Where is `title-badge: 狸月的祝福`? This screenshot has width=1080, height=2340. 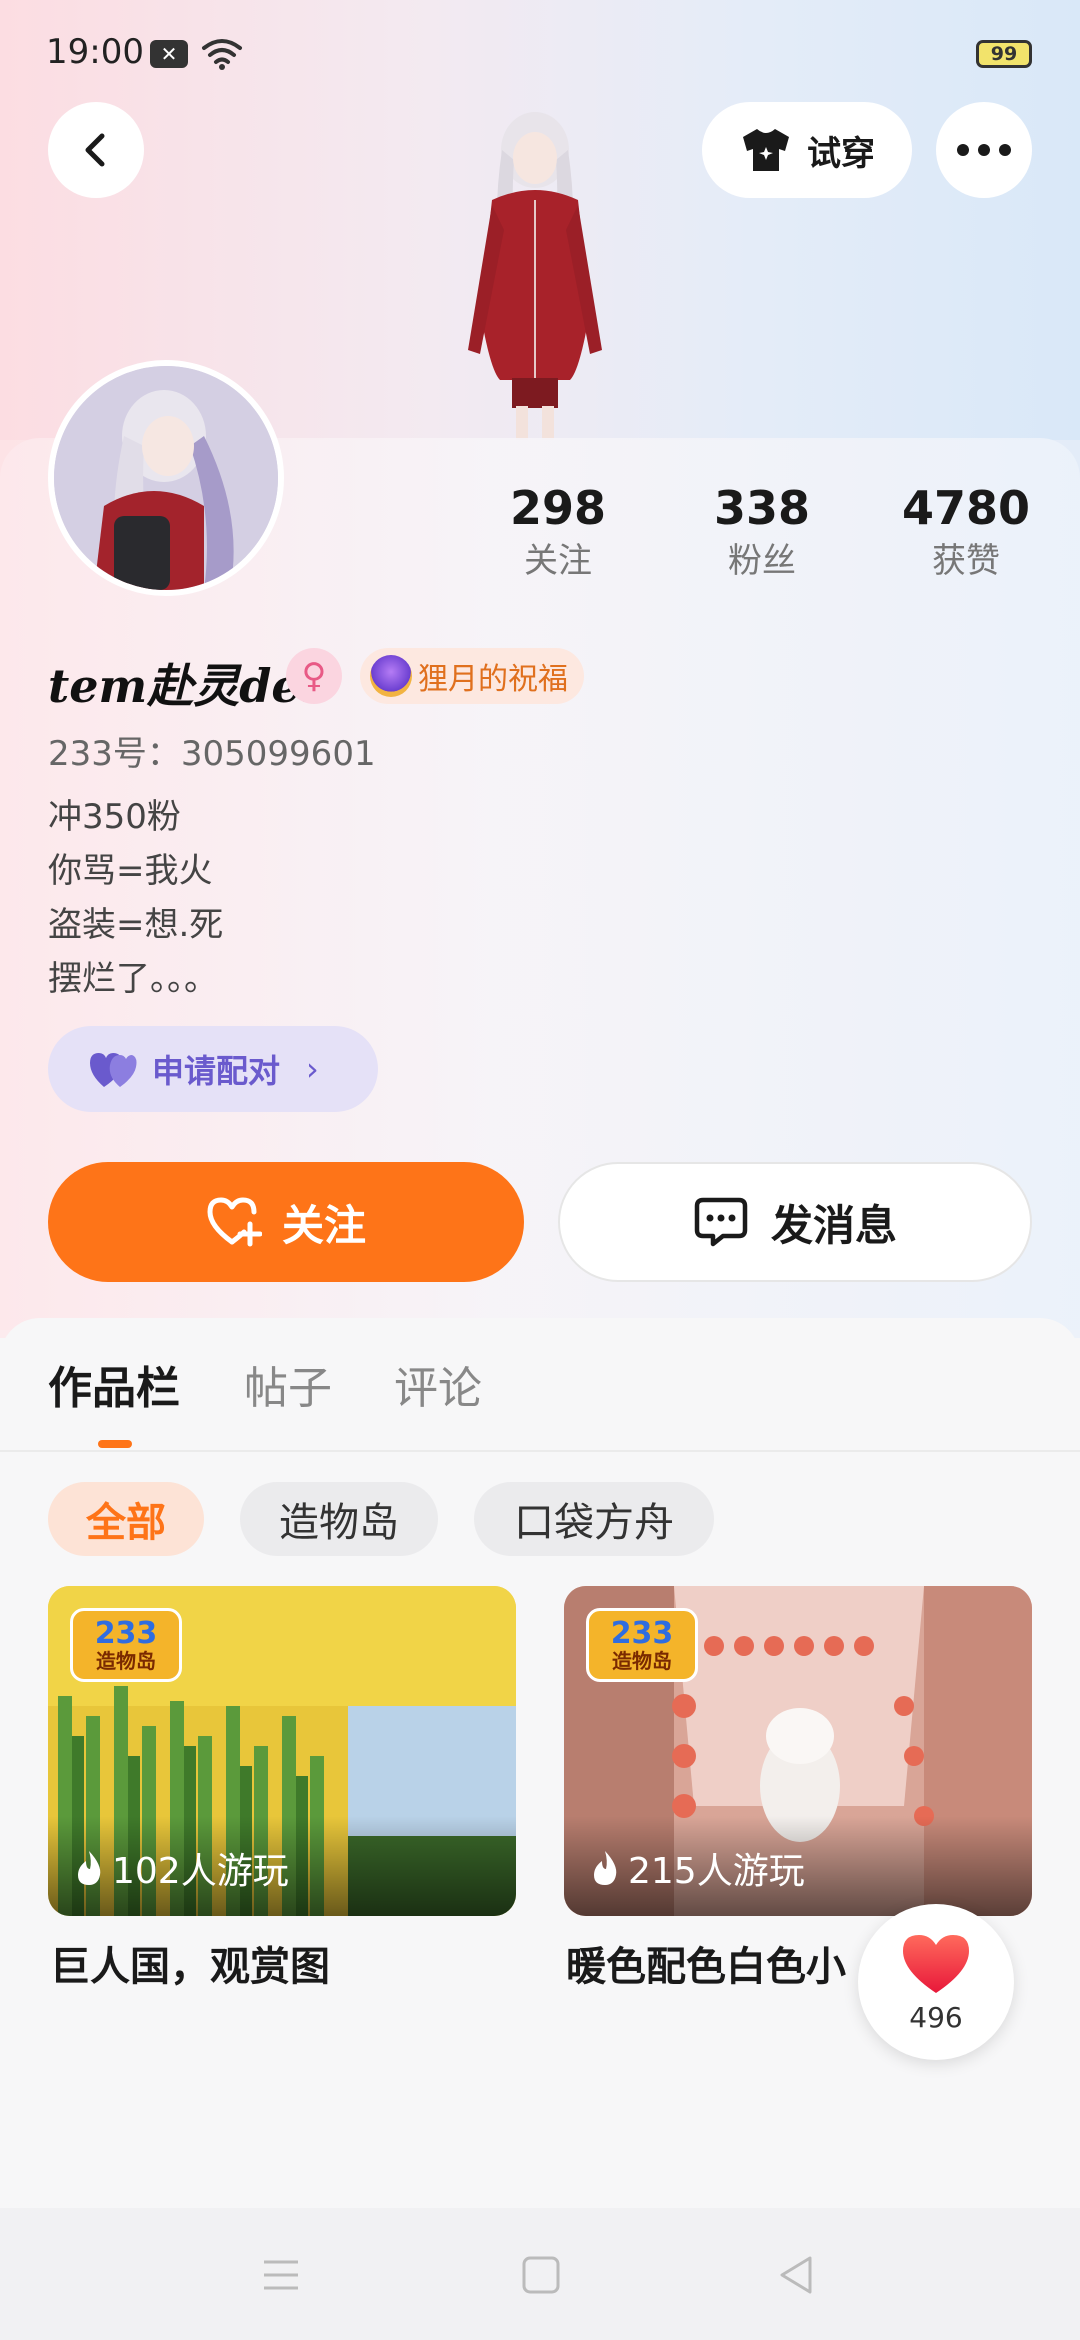
title-badge: 狸月的祝福 is located at coordinates (472, 676).